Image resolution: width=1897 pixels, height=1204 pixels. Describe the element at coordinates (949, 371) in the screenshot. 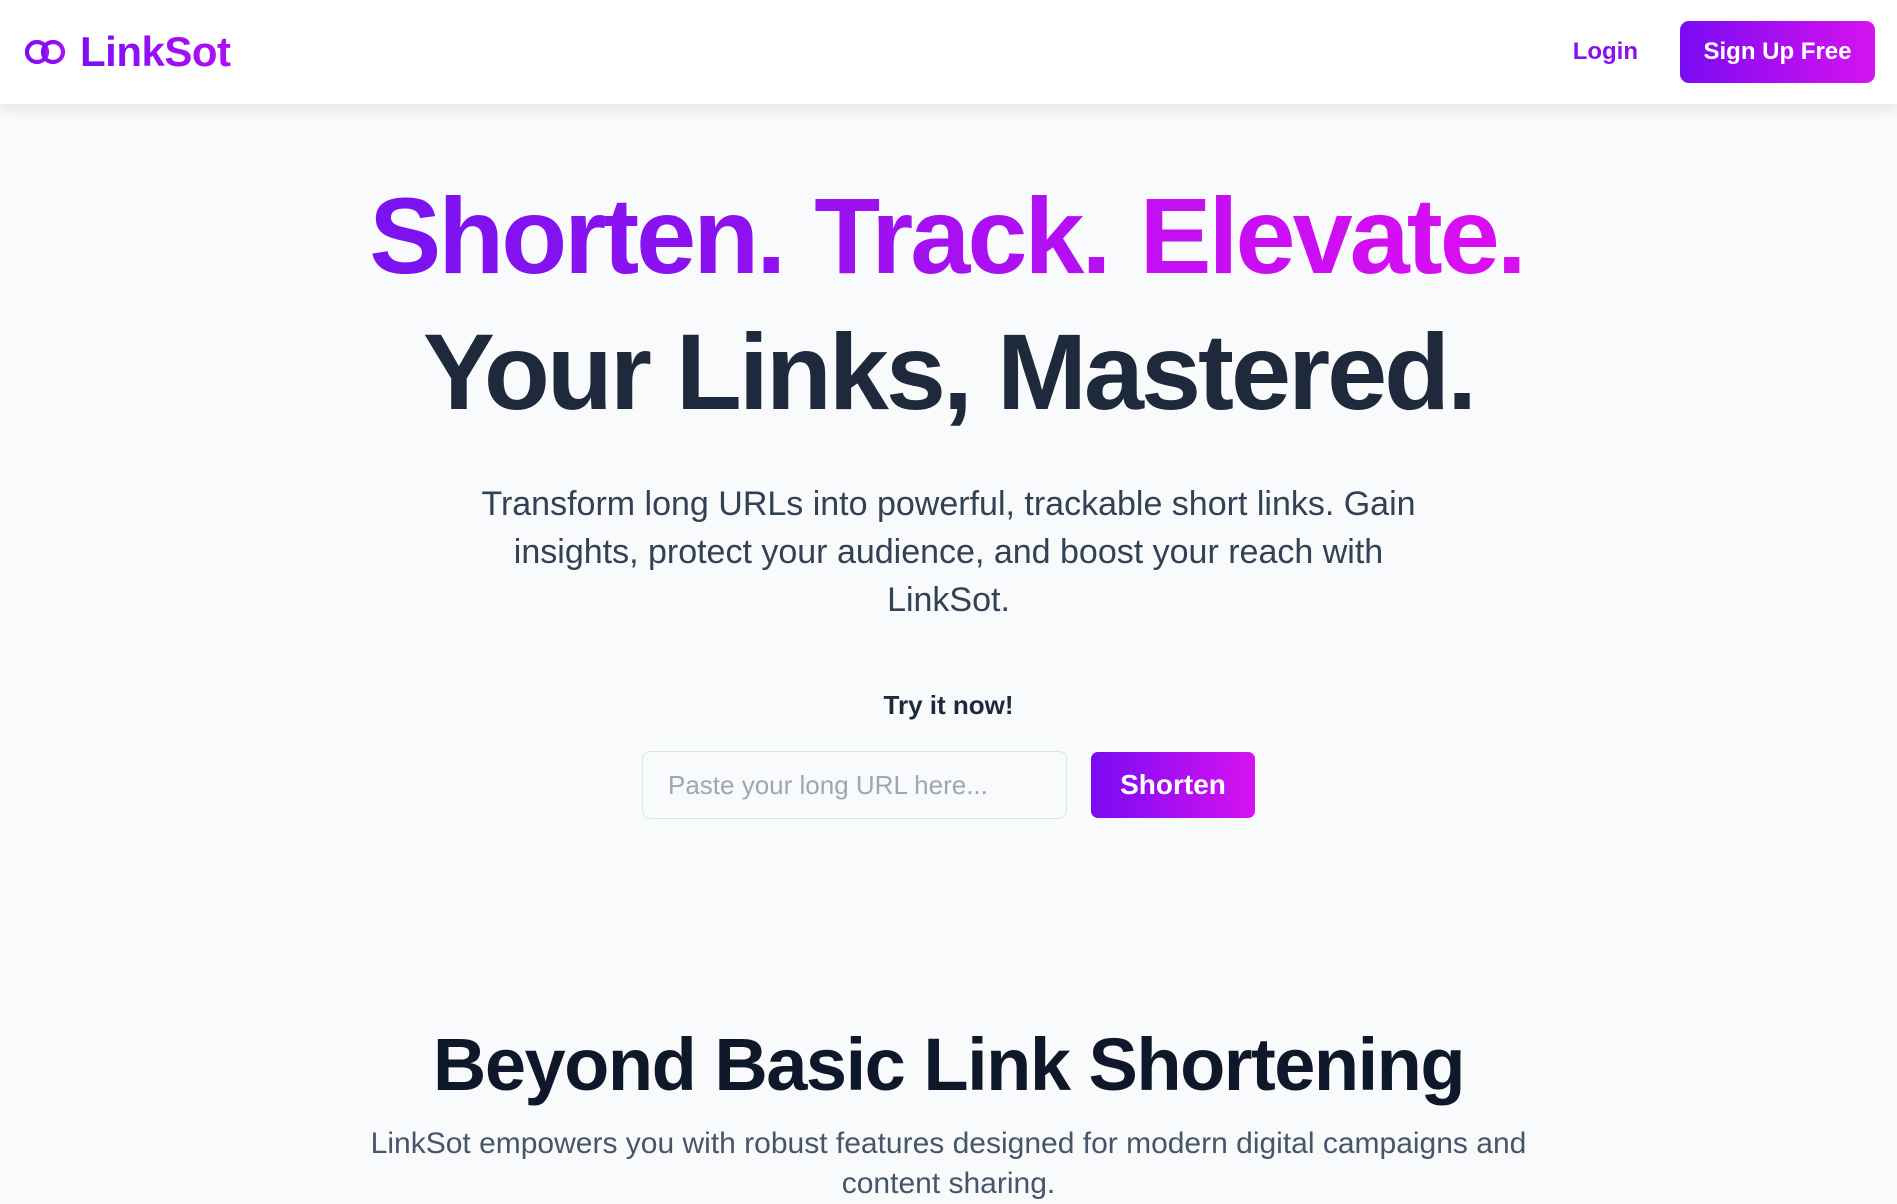

I see `hero-subheadline: Your Links, Mastered.` at that location.